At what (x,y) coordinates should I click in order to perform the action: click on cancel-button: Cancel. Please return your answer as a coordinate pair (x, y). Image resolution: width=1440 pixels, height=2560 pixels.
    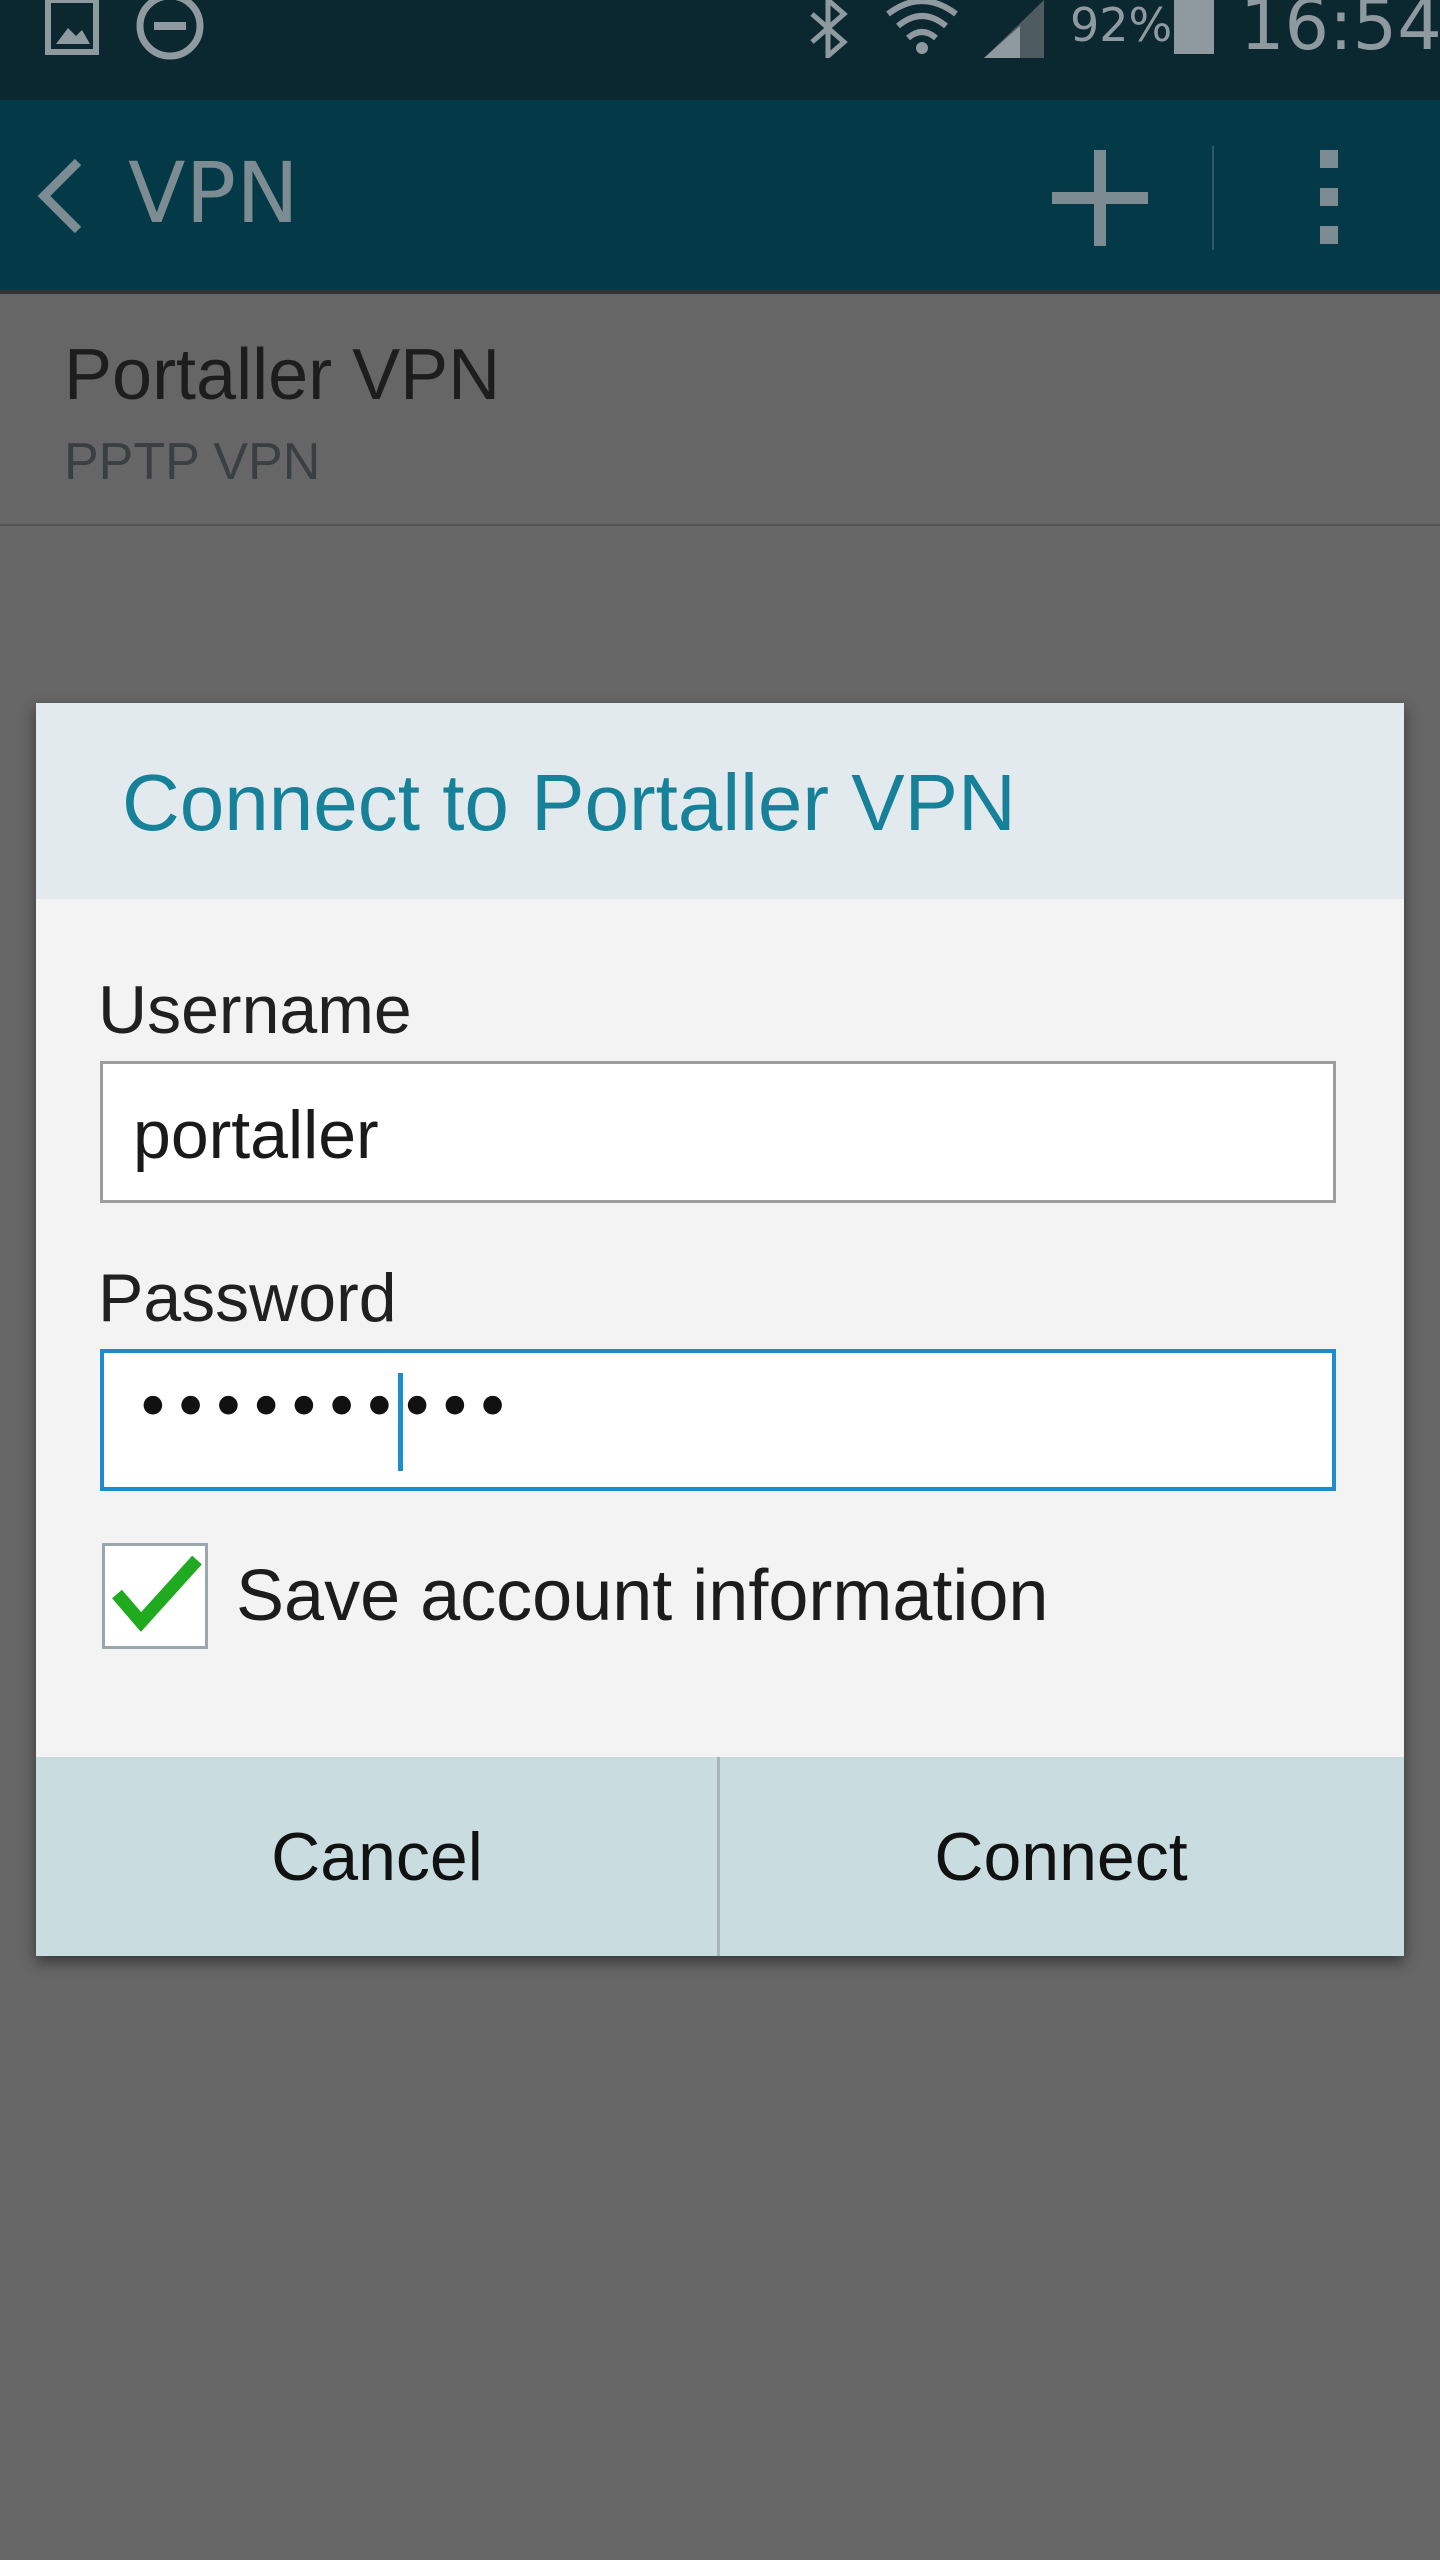
    Looking at the image, I should click on (377, 1856).